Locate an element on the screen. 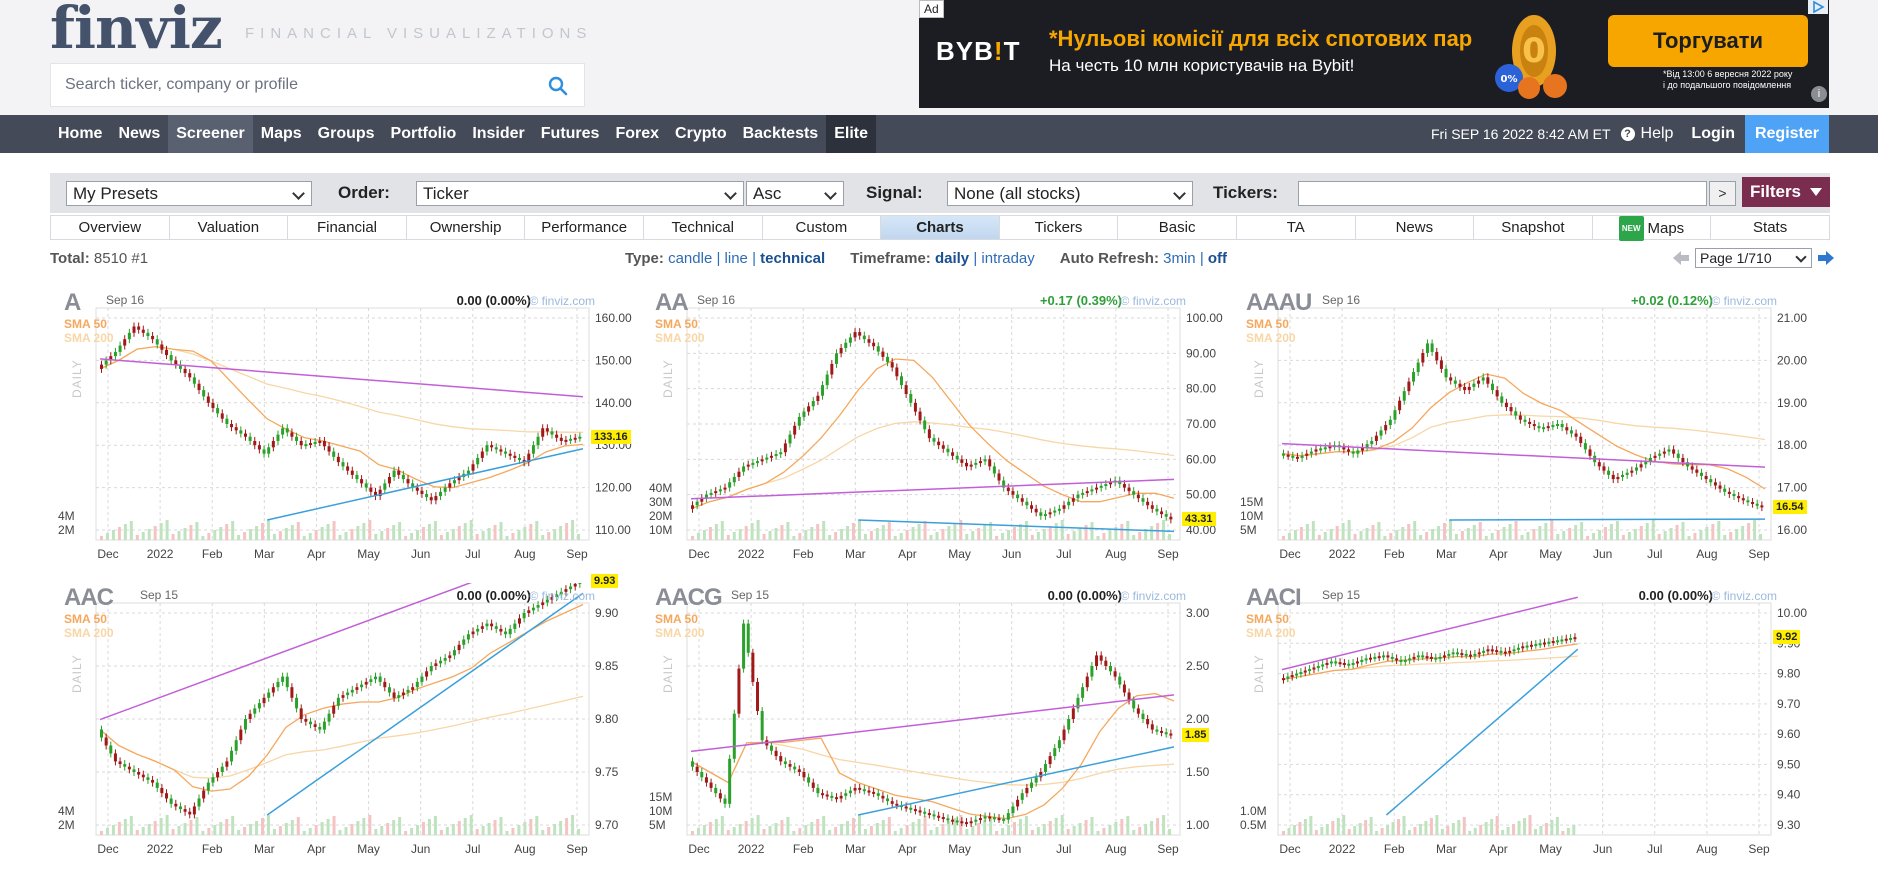 This screenshot has height=870, width=1878. y-tick-label: 90.00 is located at coordinates (1201, 353).